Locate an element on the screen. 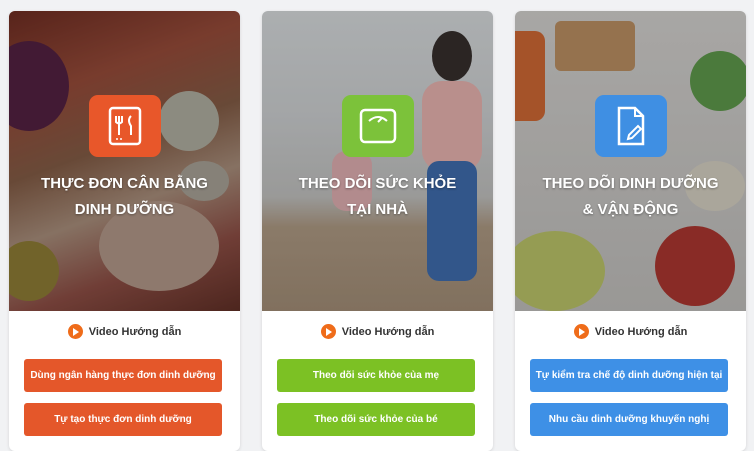 This screenshot has width=754, height=451. track-baby-health-button: Theo dõi sức khỏe của bé is located at coordinates (376, 419).